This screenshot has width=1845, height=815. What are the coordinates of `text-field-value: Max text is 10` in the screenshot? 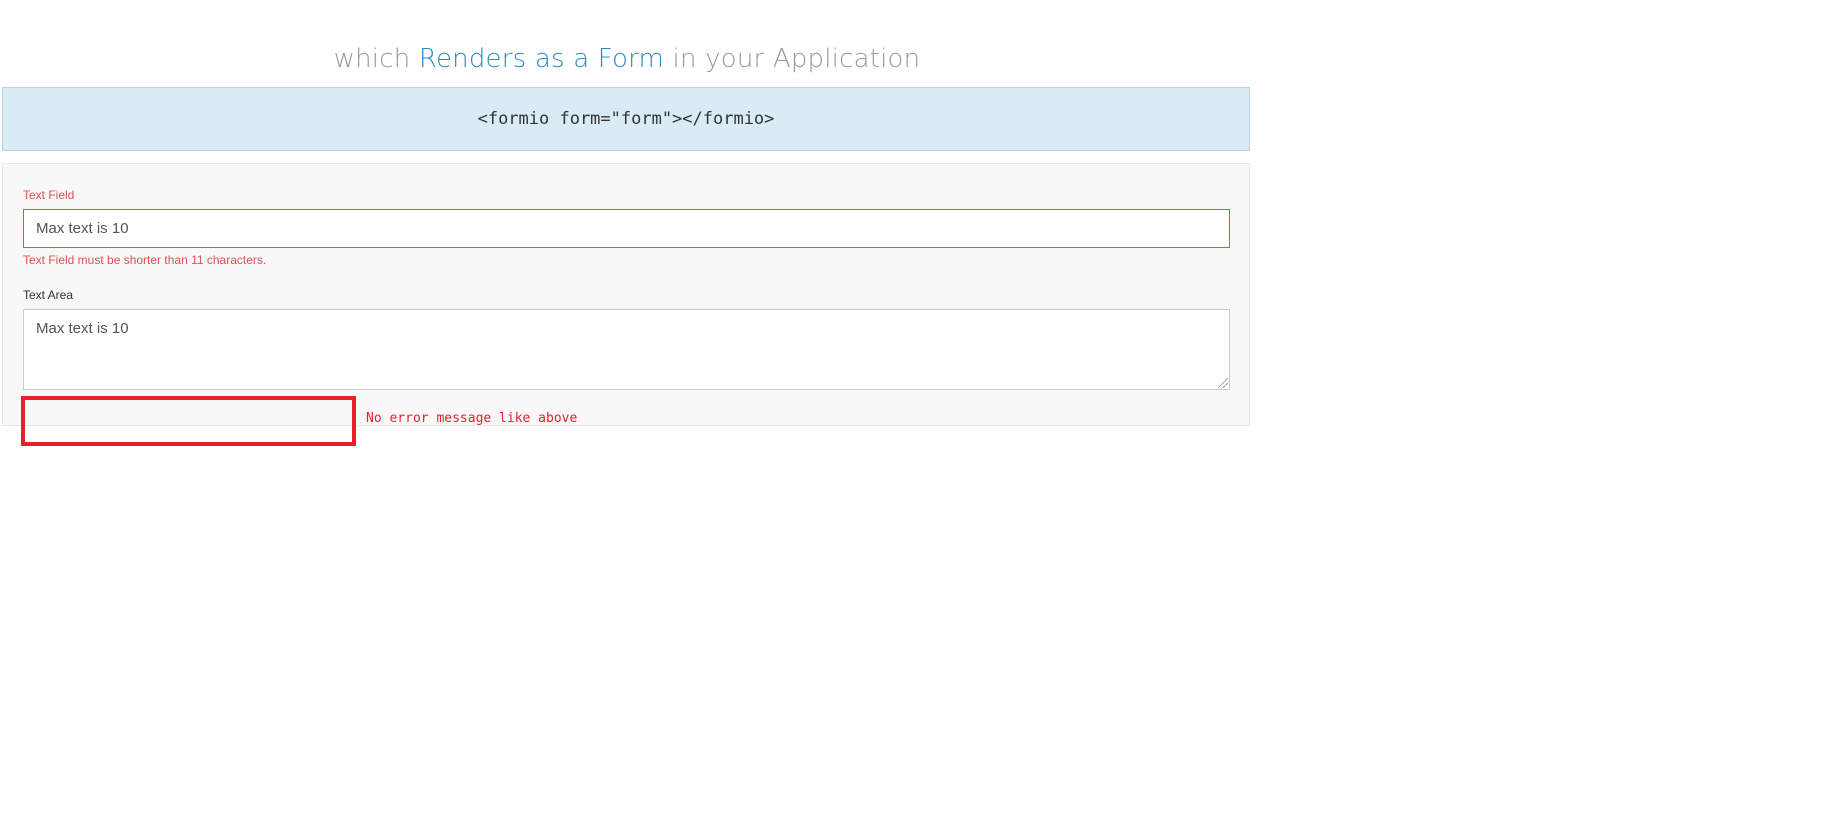 It's located at (82, 228).